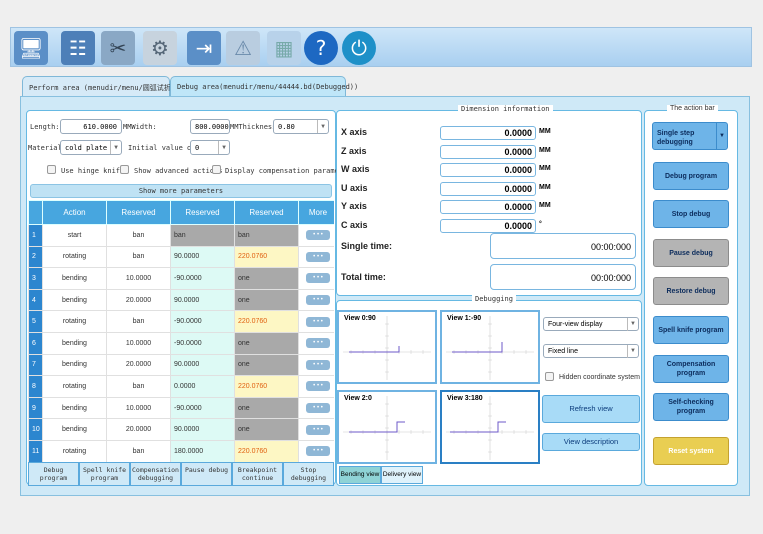 This screenshot has width=763, height=534. Describe the element at coordinates (591, 324) in the screenshot. I see `display-mode-select: Four-view display ▼` at that location.